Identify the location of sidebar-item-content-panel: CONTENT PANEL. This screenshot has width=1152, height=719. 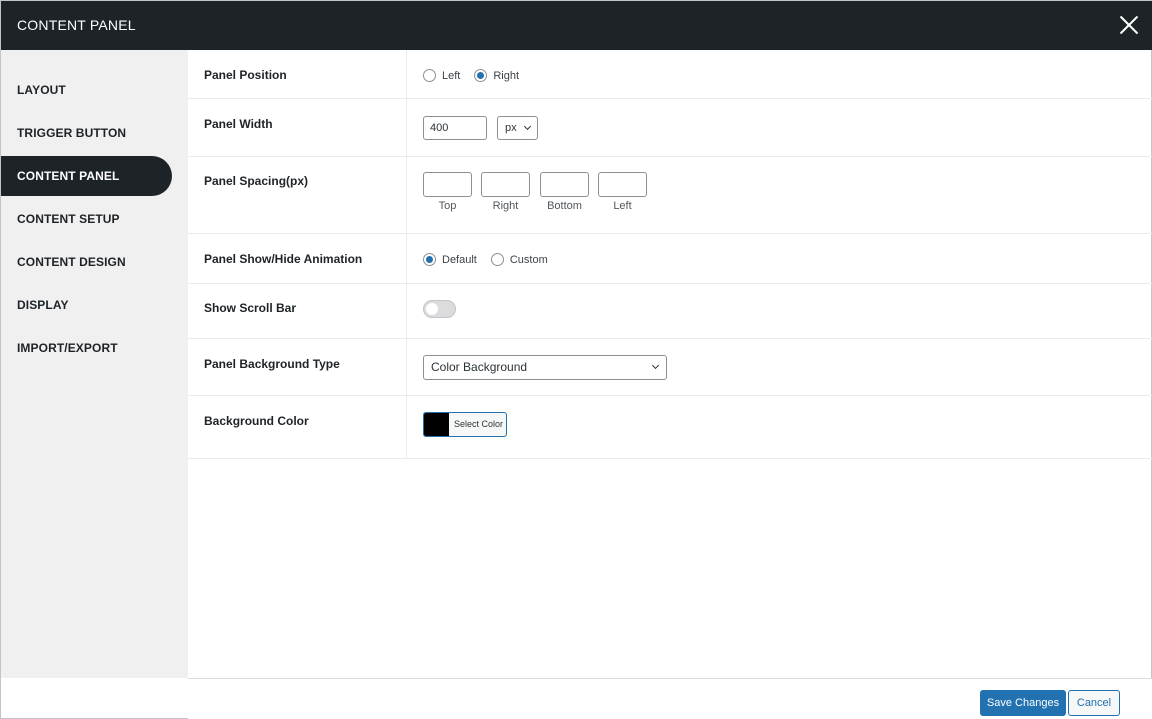
(86, 176).